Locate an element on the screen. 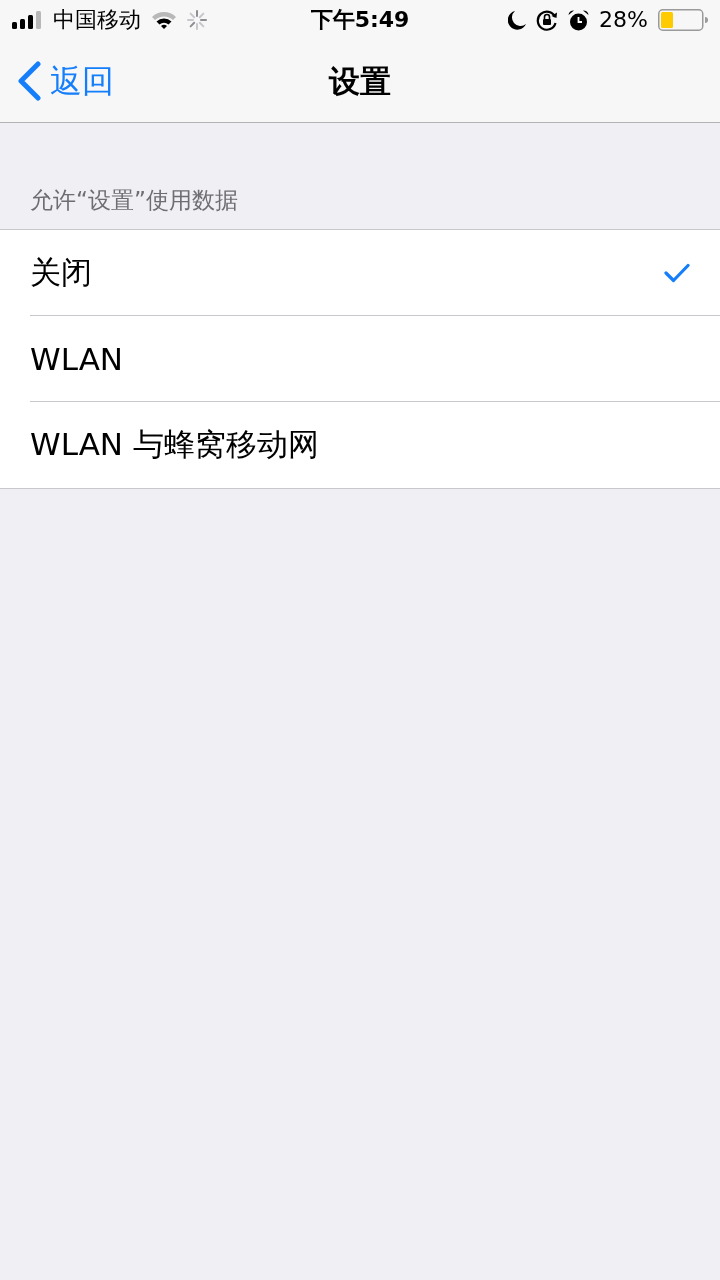 The height and width of the screenshot is (1280, 720). chevron-left-icon is located at coordinates (29, 81).